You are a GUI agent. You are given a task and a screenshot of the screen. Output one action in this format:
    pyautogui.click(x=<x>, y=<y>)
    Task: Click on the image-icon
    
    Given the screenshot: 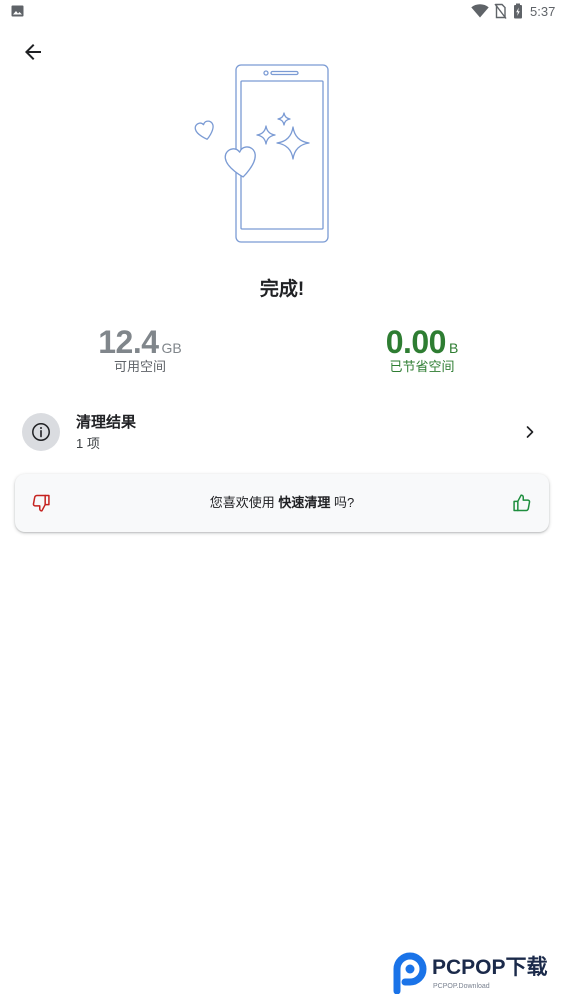 What is the action you would take?
    pyautogui.click(x=17, y=11)
    